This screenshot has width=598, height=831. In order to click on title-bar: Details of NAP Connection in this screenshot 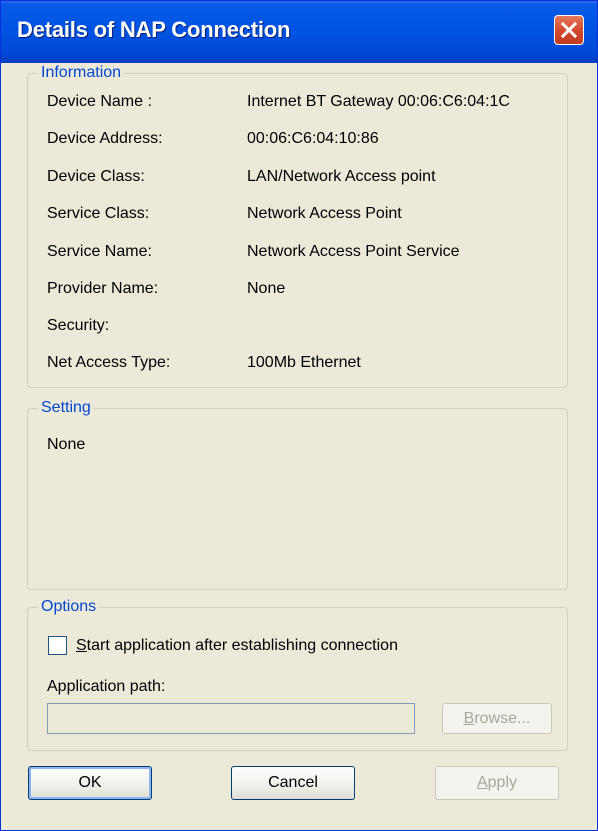, I will do `click(299, 32)`.